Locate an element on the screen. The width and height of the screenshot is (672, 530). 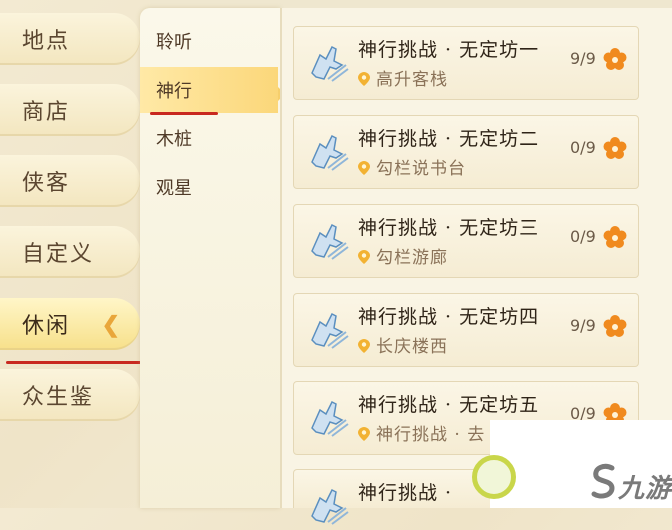
category-label: 众生鉴 is located at coordinates (58, 397).